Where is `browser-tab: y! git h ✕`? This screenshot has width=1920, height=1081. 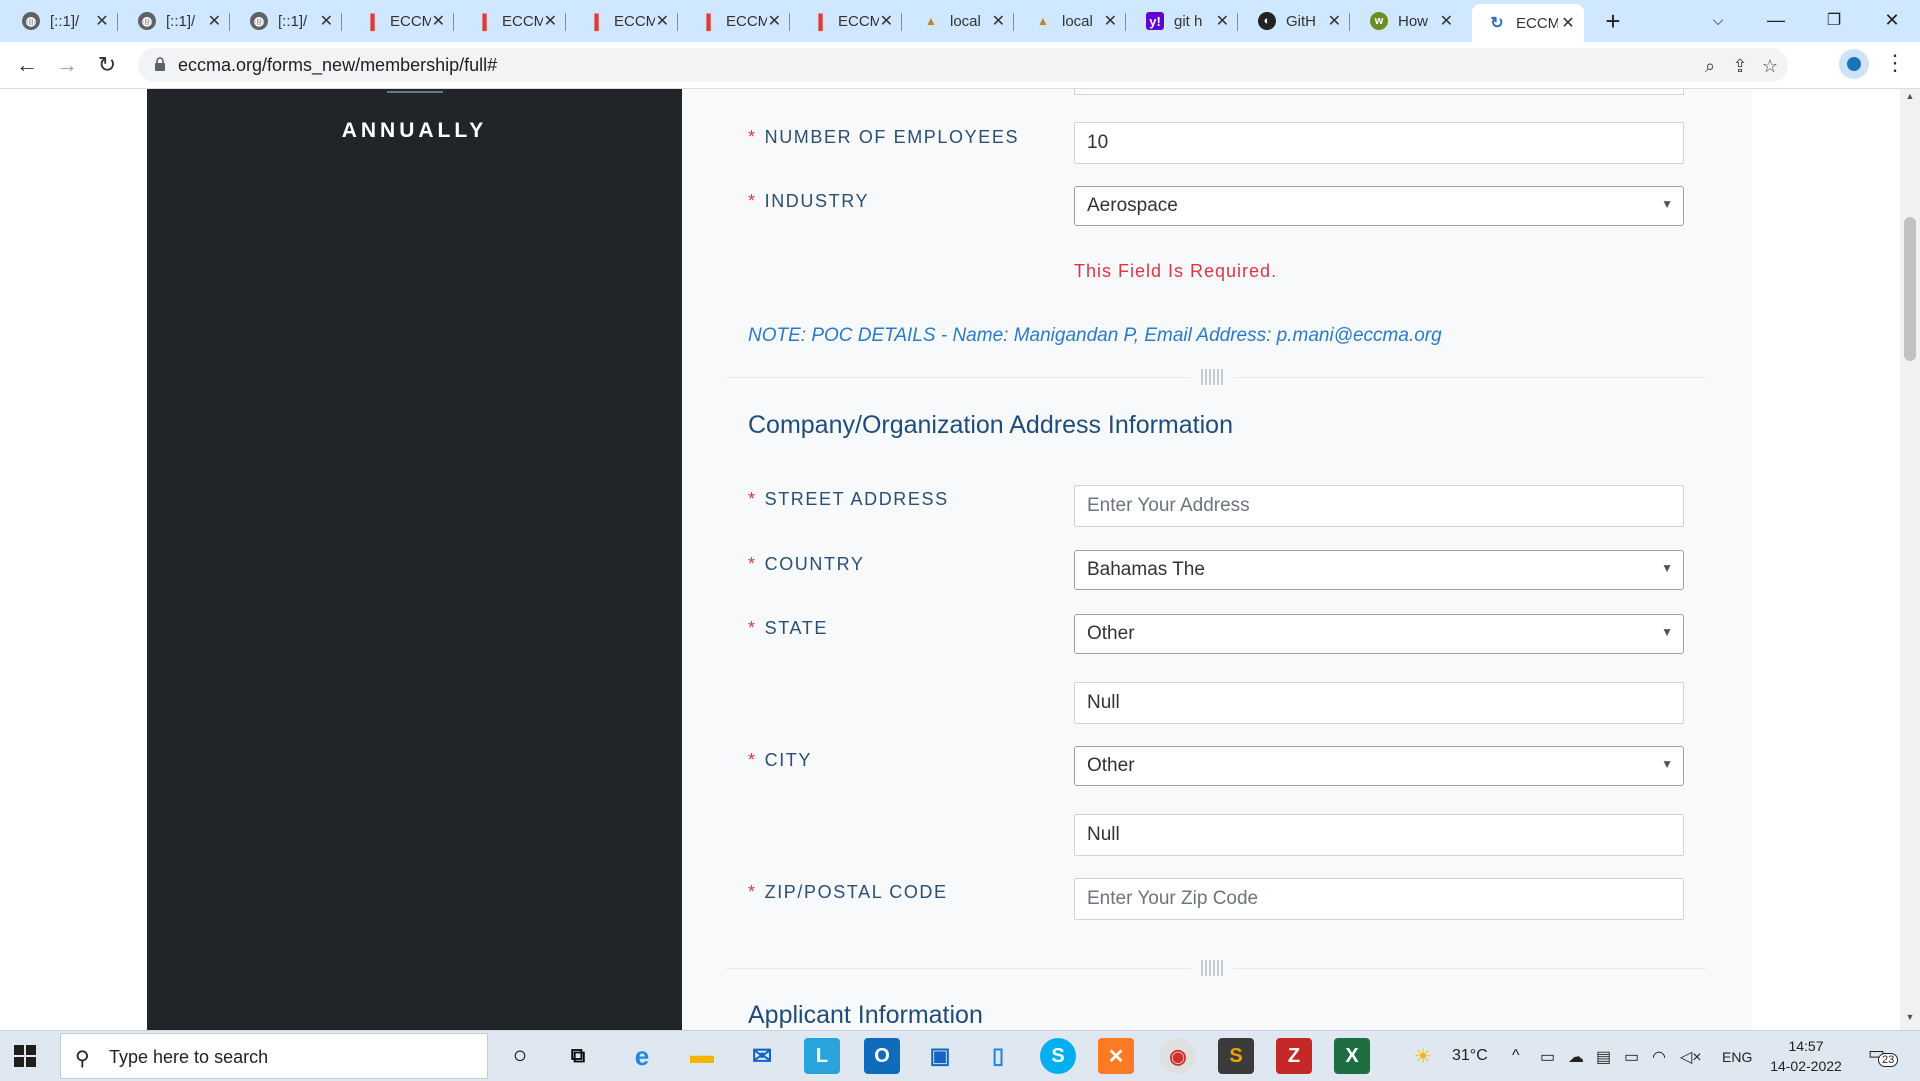
browser-tab: y! git h ✕ is located at coordinates (1182, 21).